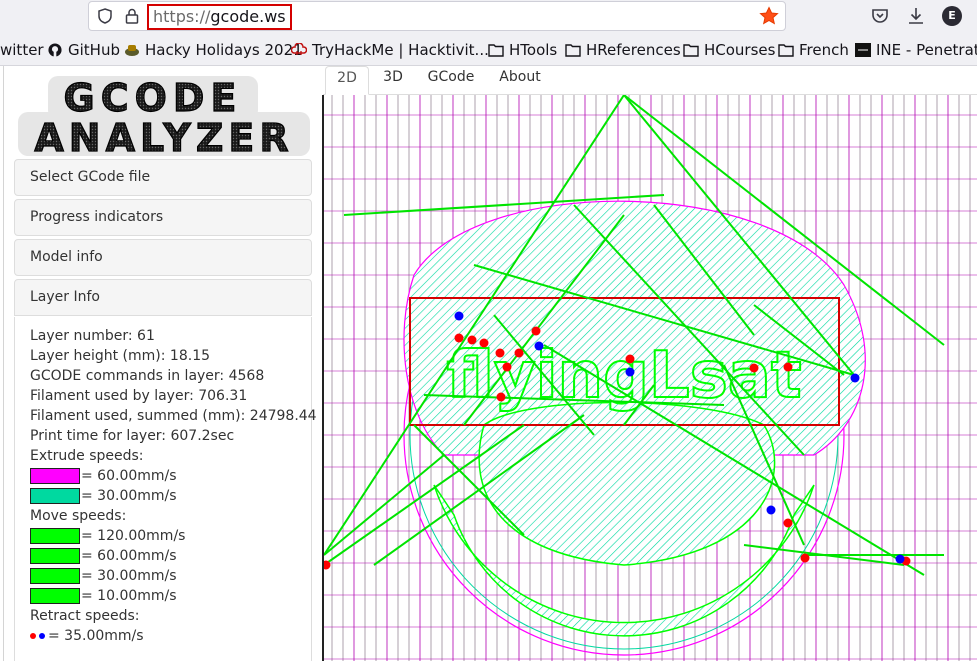 Image resolution: width=977 pixels, height=661 pixels. What do you see at coordinates (533, 50) in the screenshot?
I see `bookmark-label: HTools` at bounding box center [533, 50].